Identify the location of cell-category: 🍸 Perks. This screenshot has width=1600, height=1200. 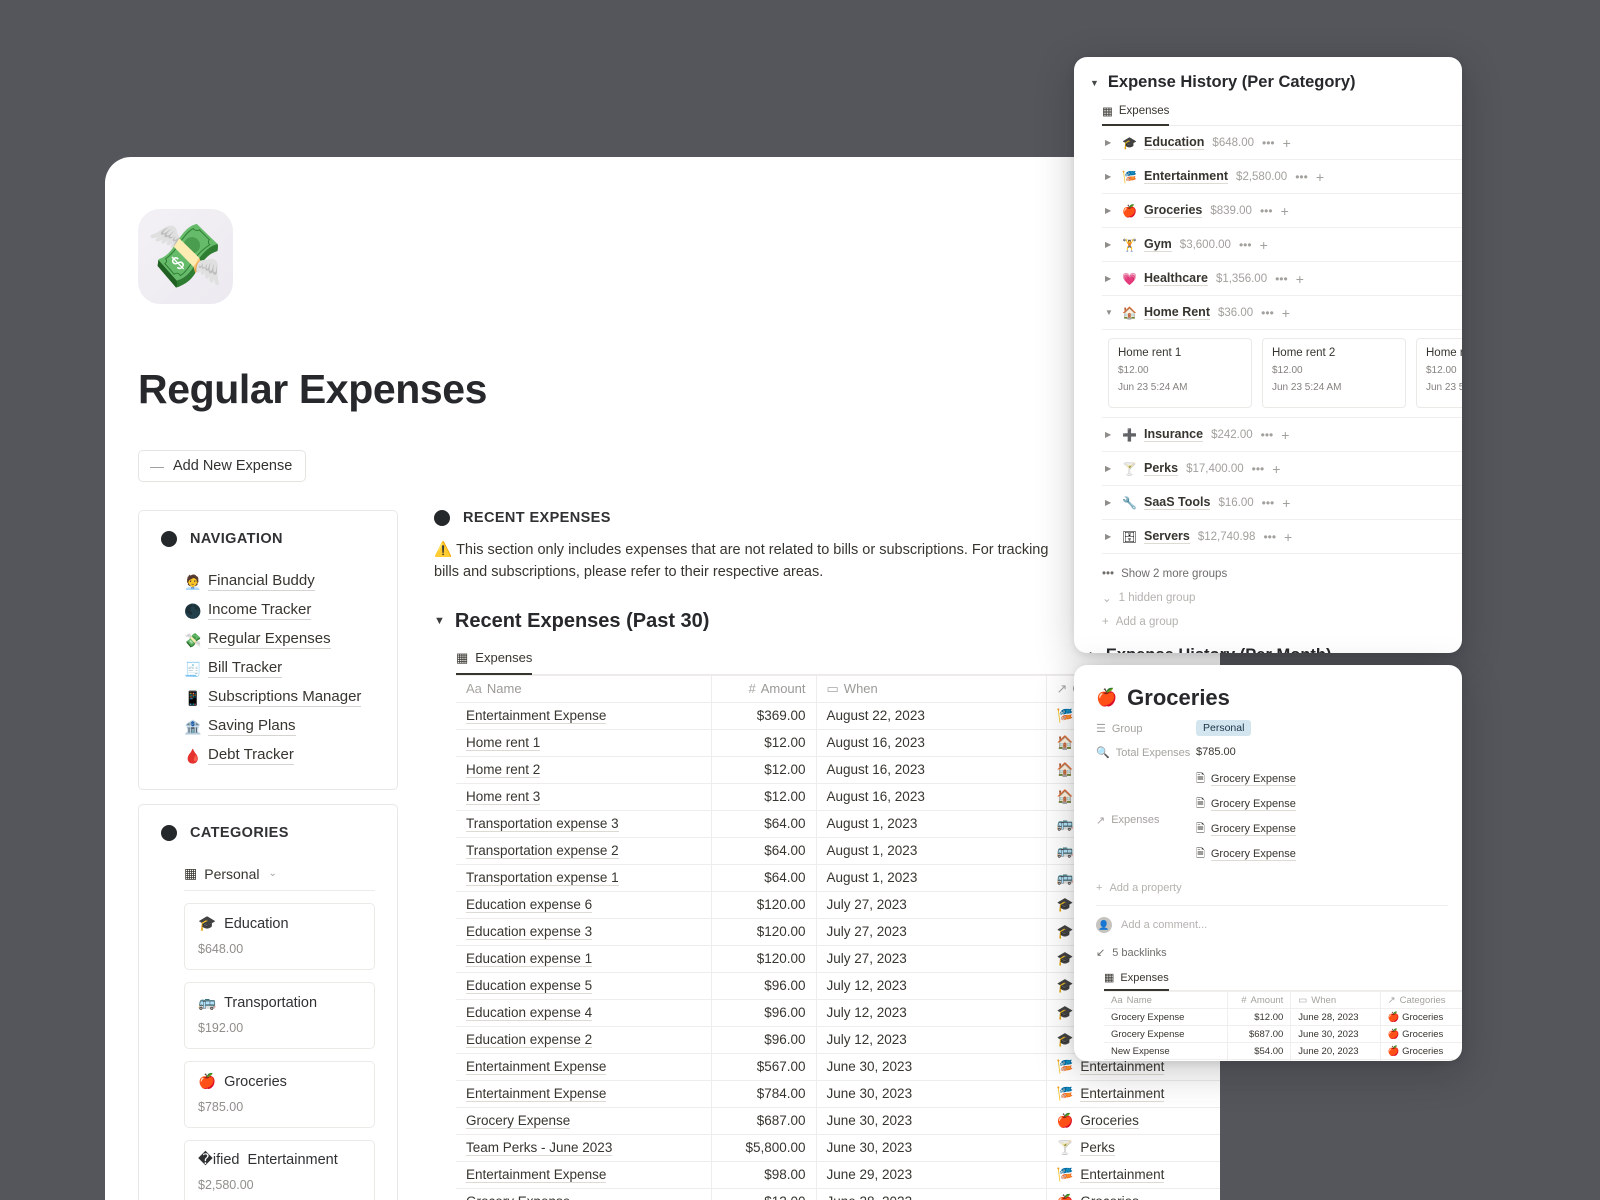
(1133, 1148).